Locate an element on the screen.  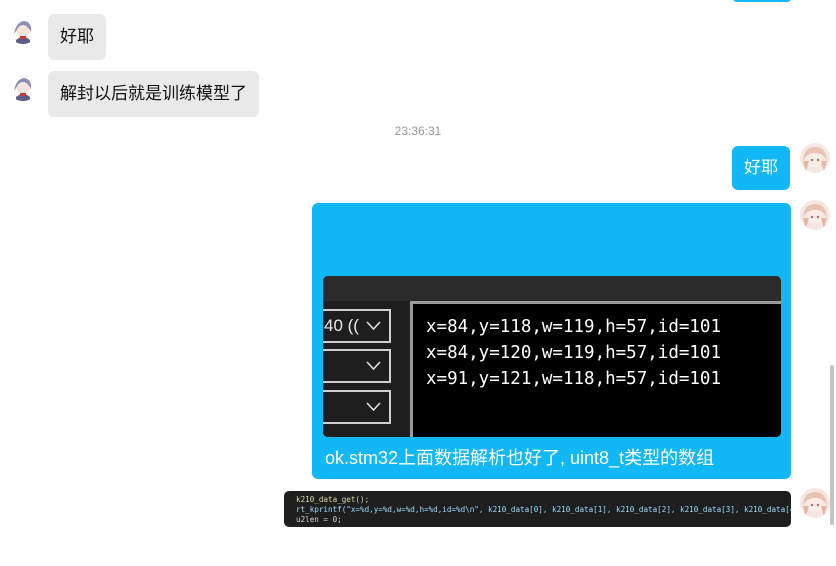
outgoing-message-bubble: 好耶 is located at coordinates (761, 168).